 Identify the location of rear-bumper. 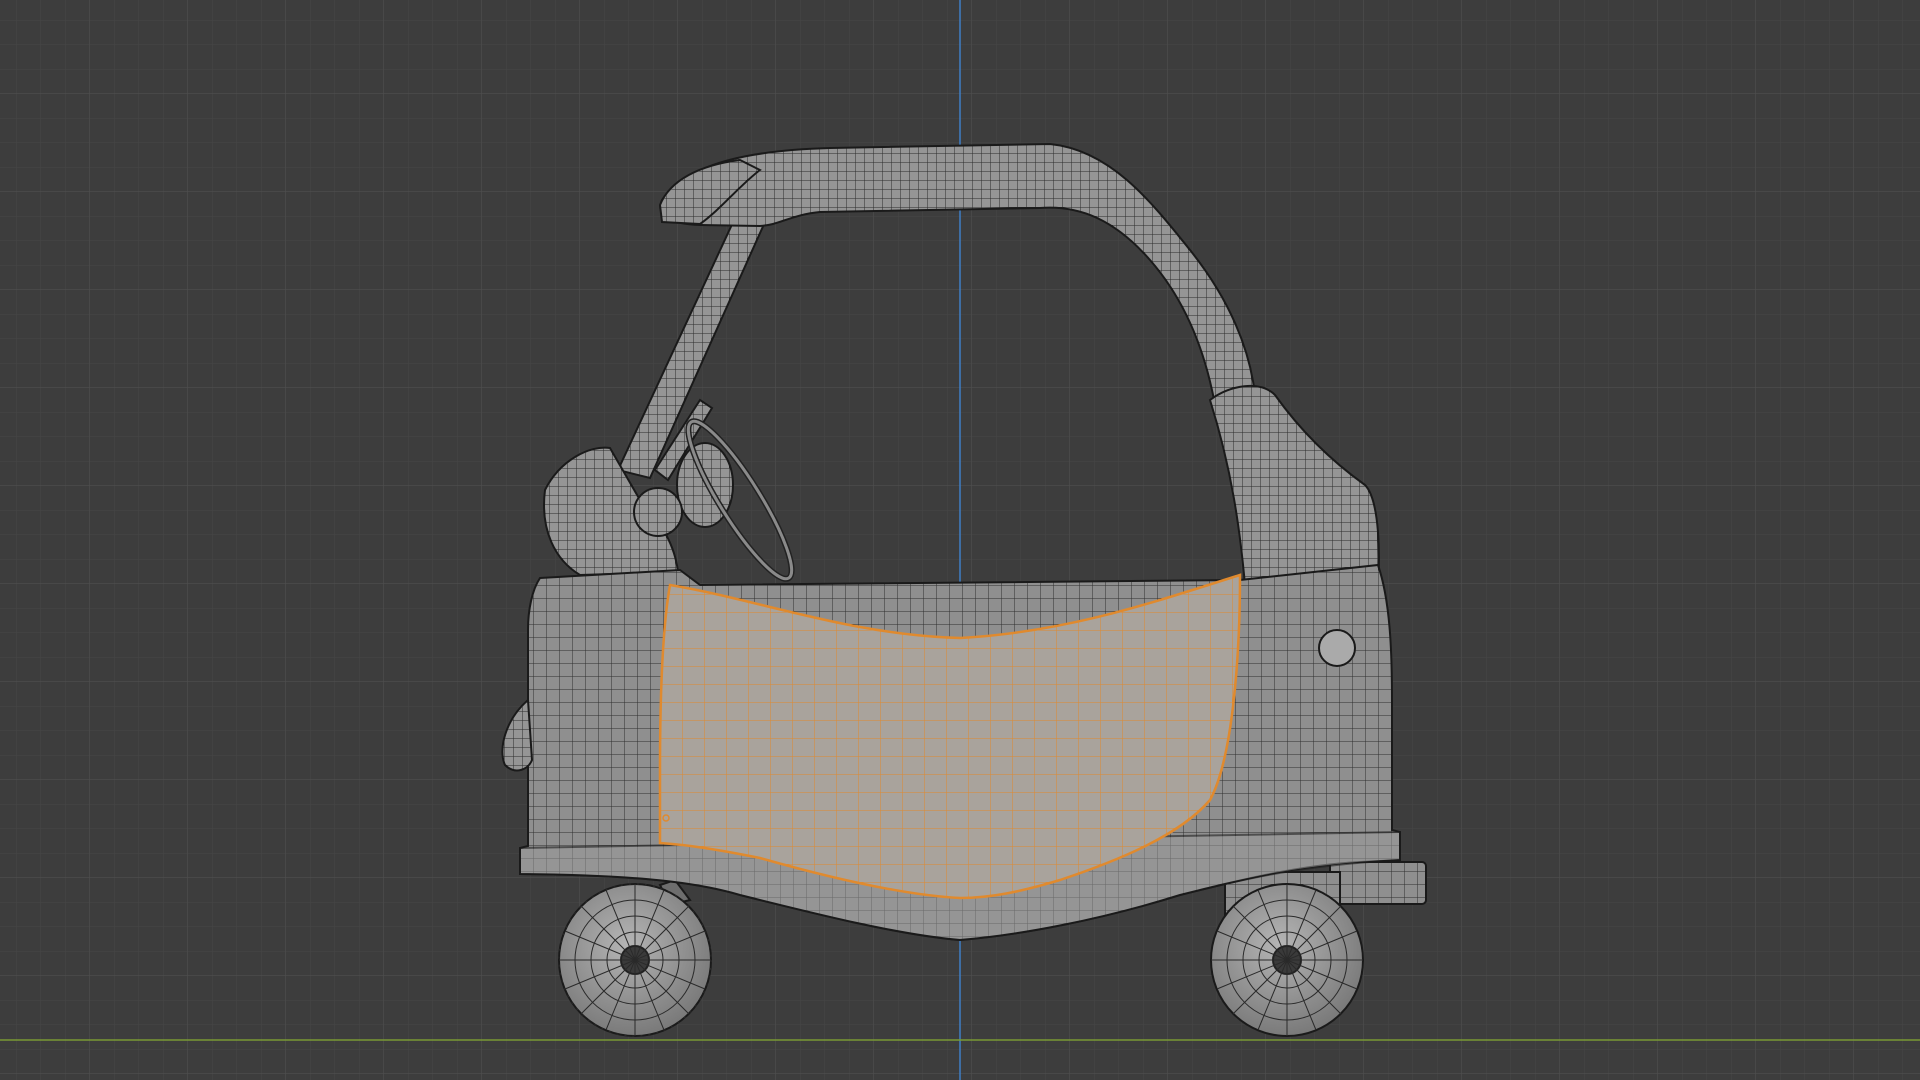
(1378, 883).